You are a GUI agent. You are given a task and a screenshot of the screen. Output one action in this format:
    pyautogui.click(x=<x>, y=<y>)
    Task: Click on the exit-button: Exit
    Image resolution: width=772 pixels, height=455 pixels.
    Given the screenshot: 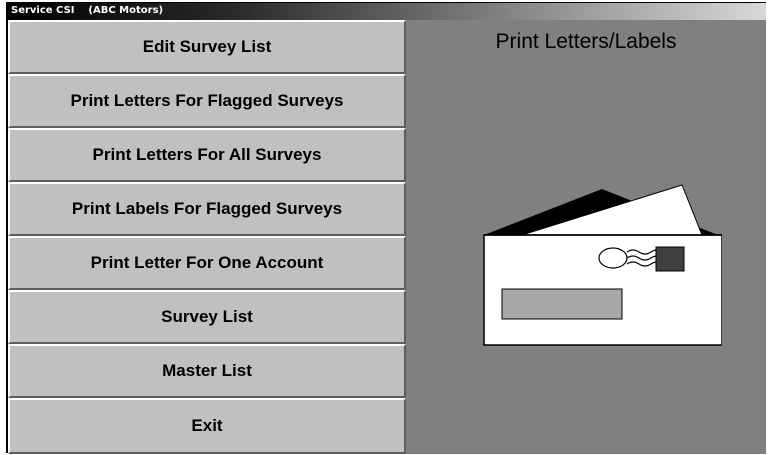 What is the action you would take?
    pyautogui.click(x=207, y=426)
    